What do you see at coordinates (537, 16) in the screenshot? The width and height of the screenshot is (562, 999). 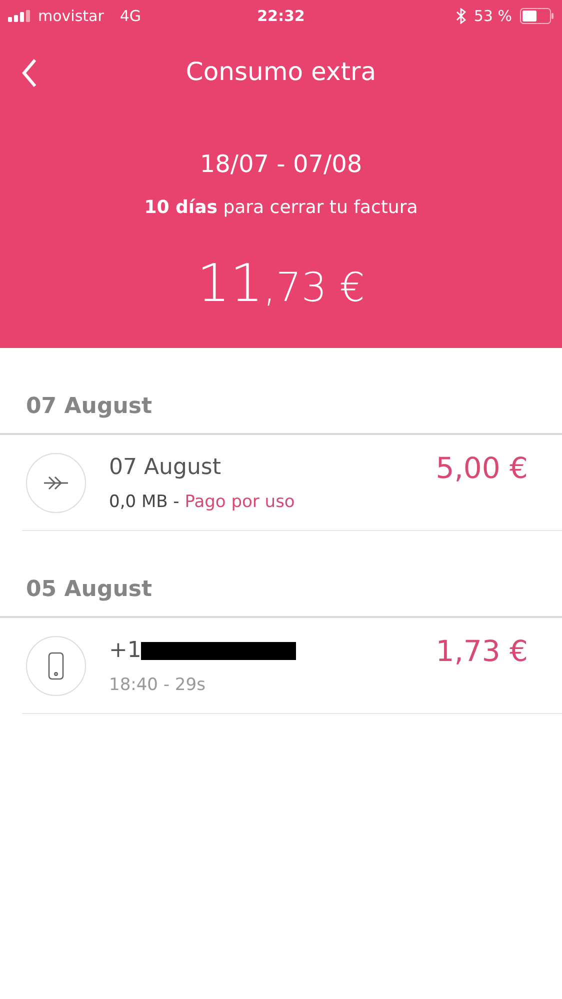 I see `battery-icon` at bounding box center [537, 16].